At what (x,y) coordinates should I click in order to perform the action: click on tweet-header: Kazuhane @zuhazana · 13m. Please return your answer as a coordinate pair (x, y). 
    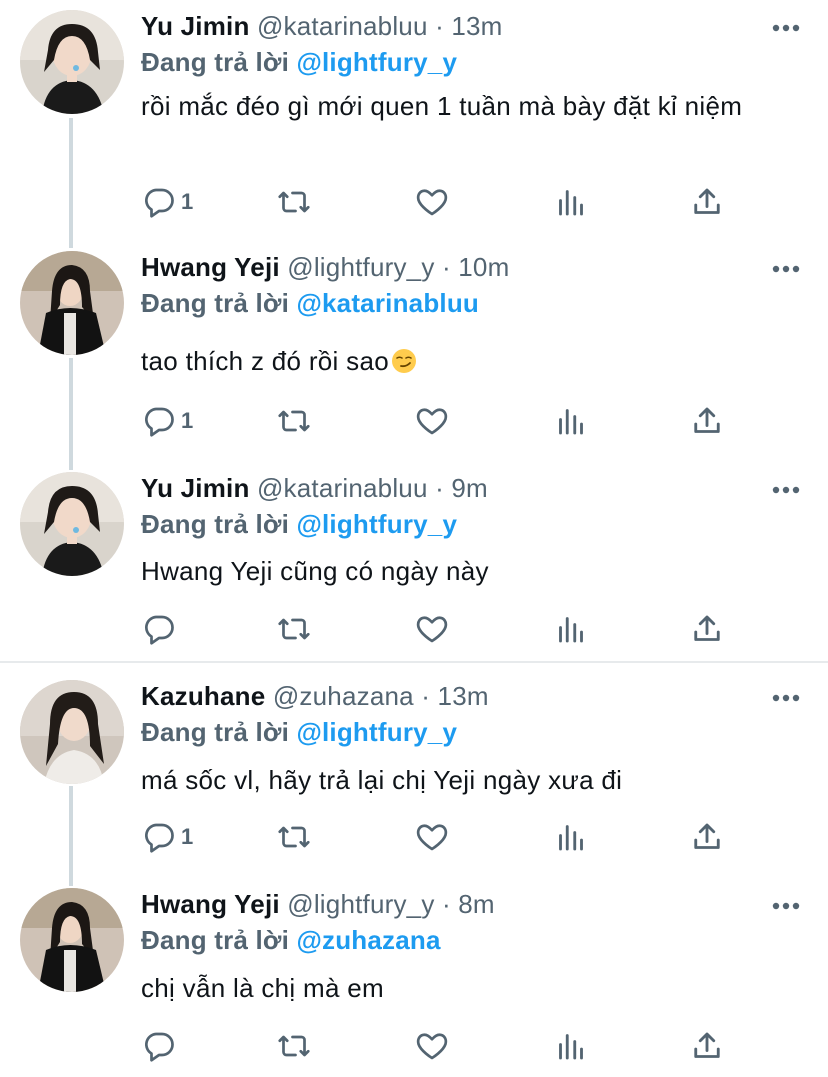
    Looking at the image, I should click on (315, 696).